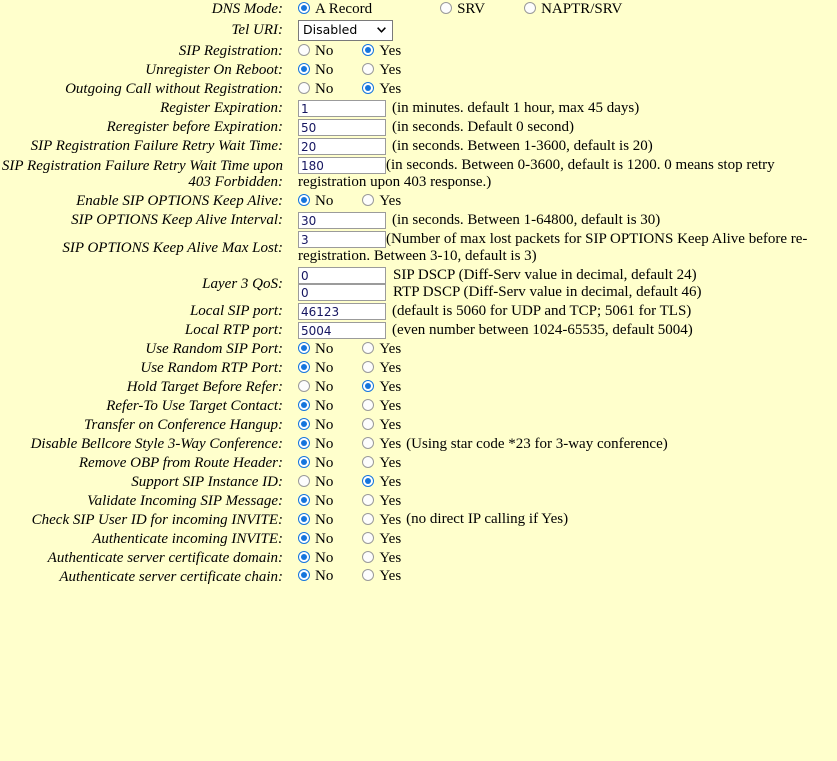 The image size is (837, 761). What do you see at coordinates (315, 201) in the screenshot?
I see `radio-option-enable-sip-options-keep-alive-no: No` at bounding box center [315, 201].